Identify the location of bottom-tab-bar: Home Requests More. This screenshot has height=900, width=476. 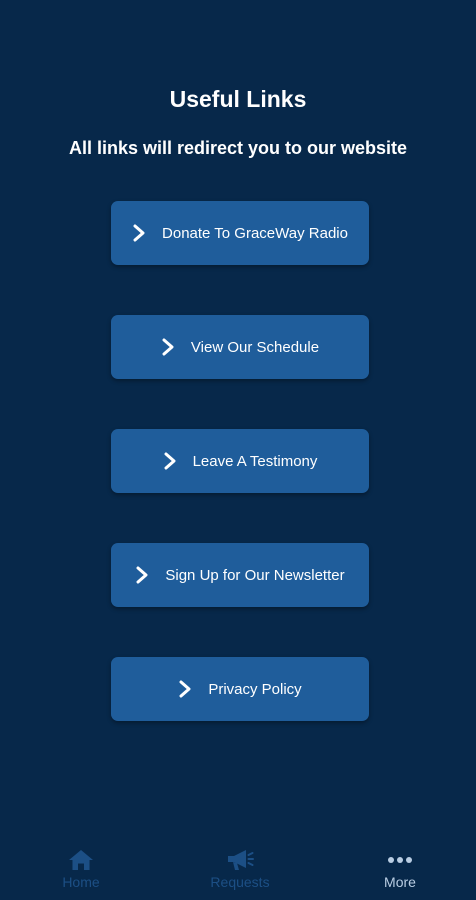
(238, 869).